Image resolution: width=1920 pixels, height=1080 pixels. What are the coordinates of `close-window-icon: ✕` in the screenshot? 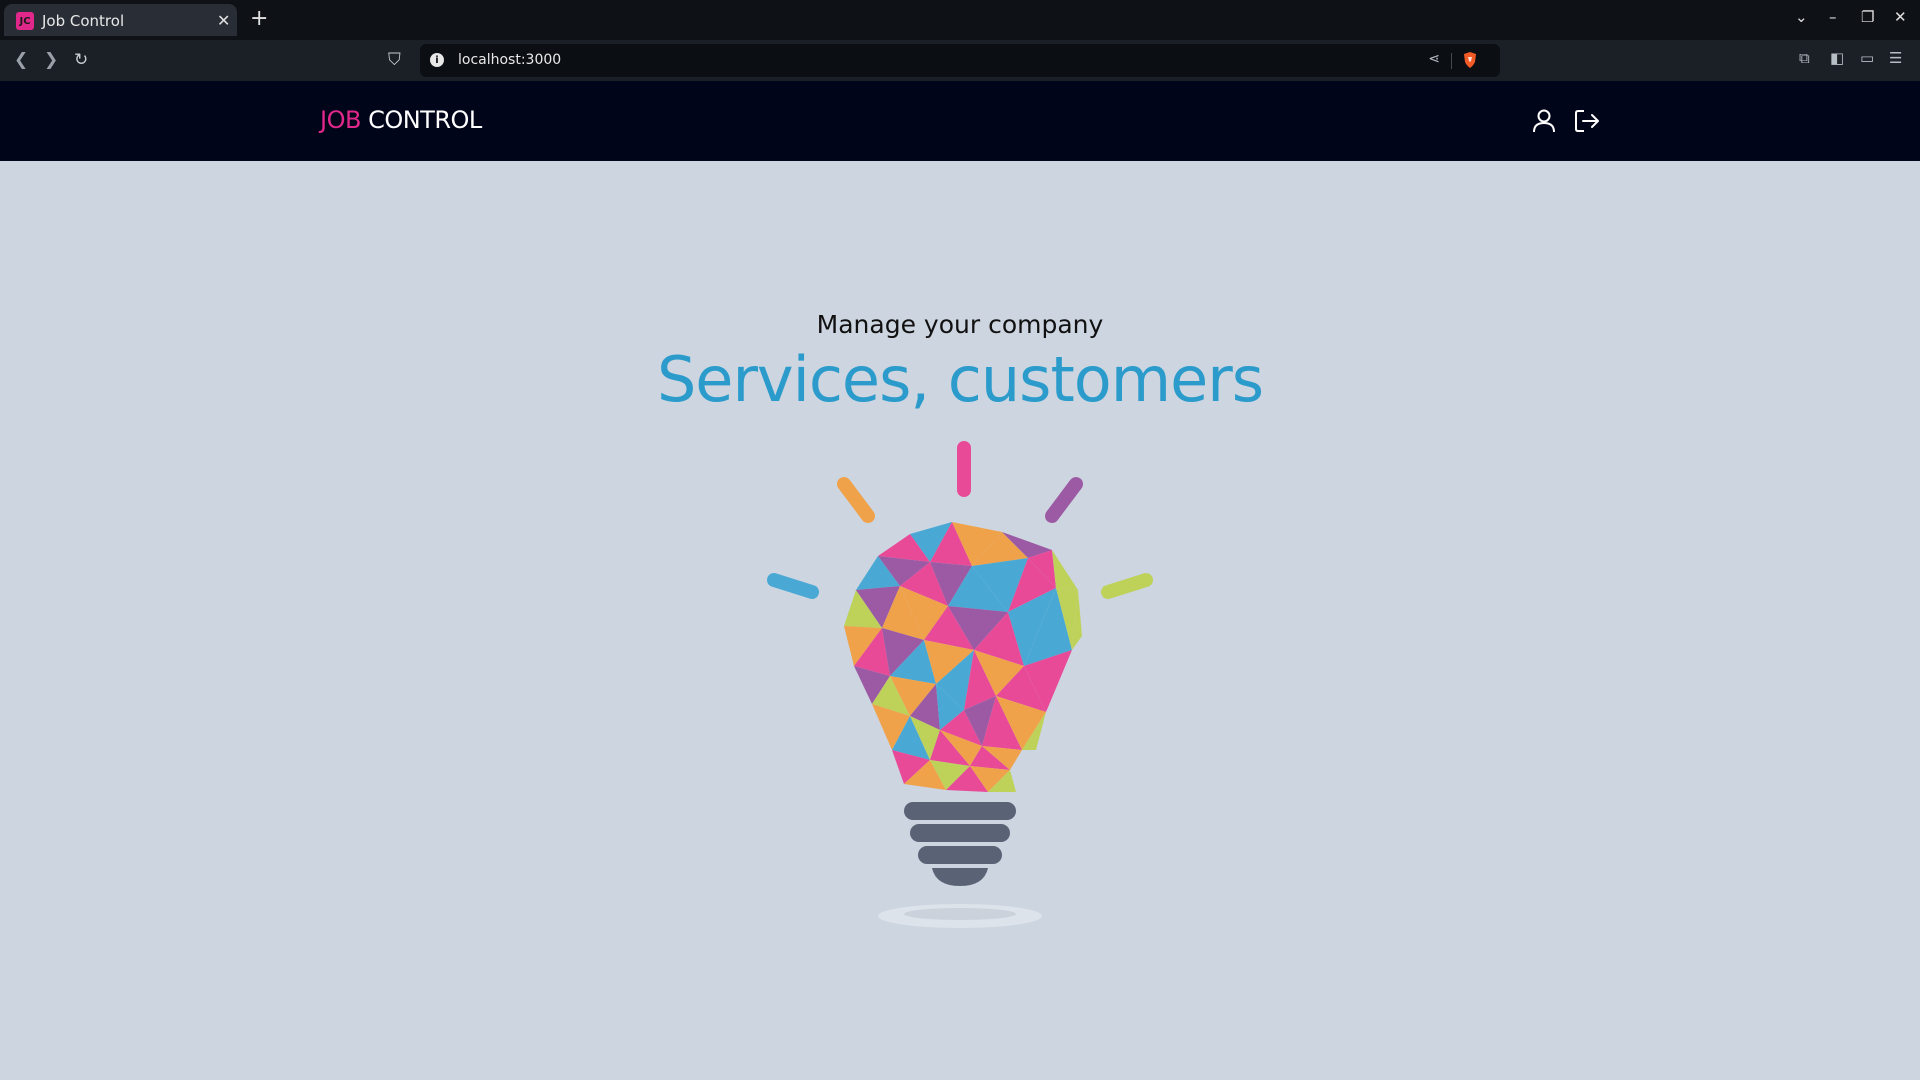 It's located at (1900, 17).